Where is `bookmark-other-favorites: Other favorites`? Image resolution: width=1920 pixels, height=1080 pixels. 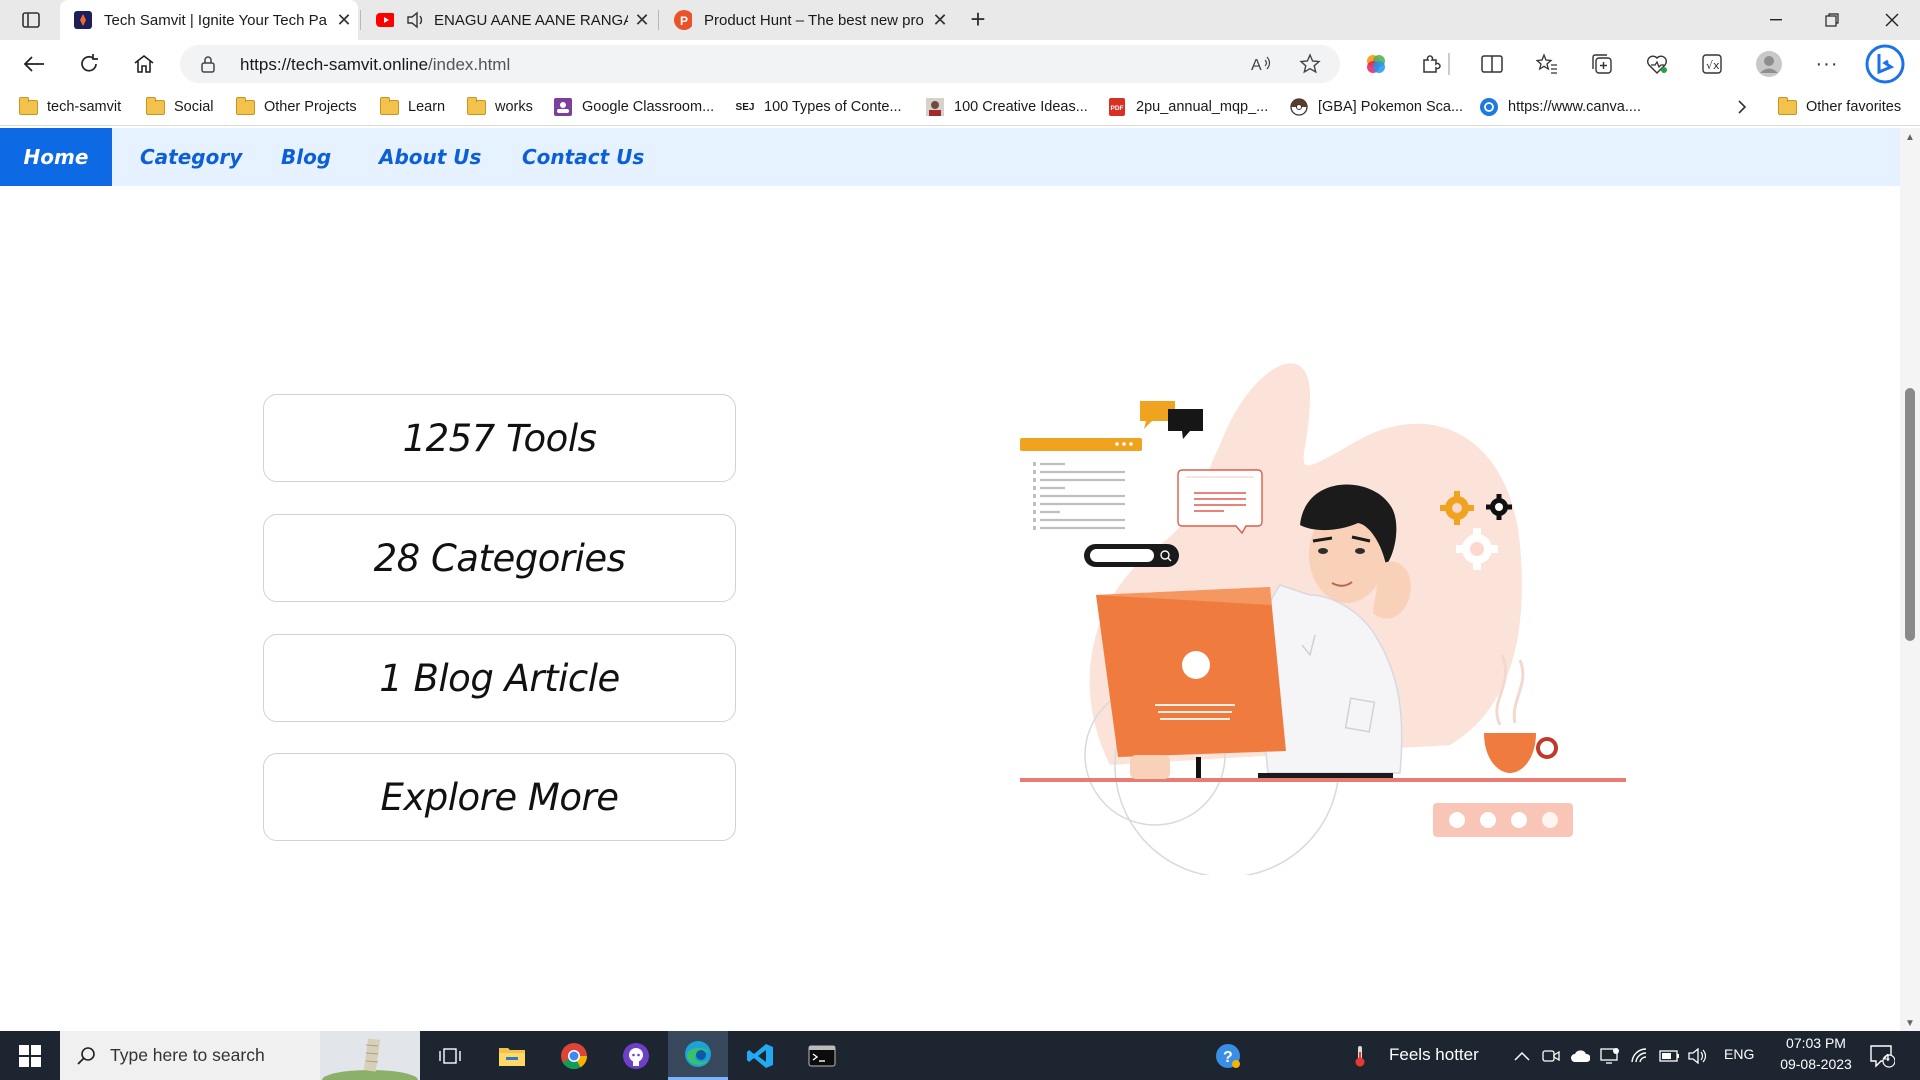 bookmark-other-favorites: Other favorites is located at coordinates (1839, 107).